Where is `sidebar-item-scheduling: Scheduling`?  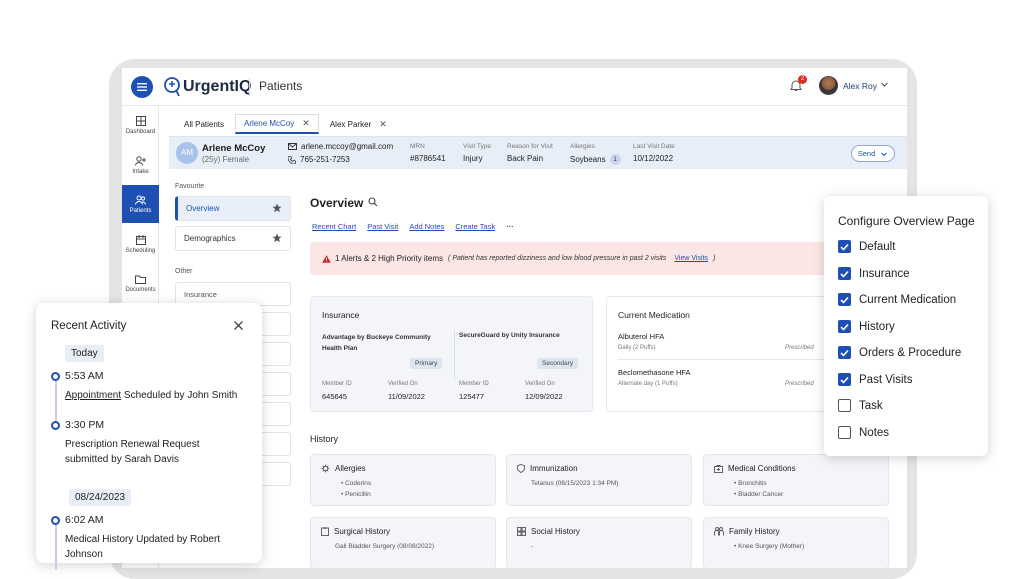
sidebar-item-scheduling: Scheduling is located at coordinates (140, 244).